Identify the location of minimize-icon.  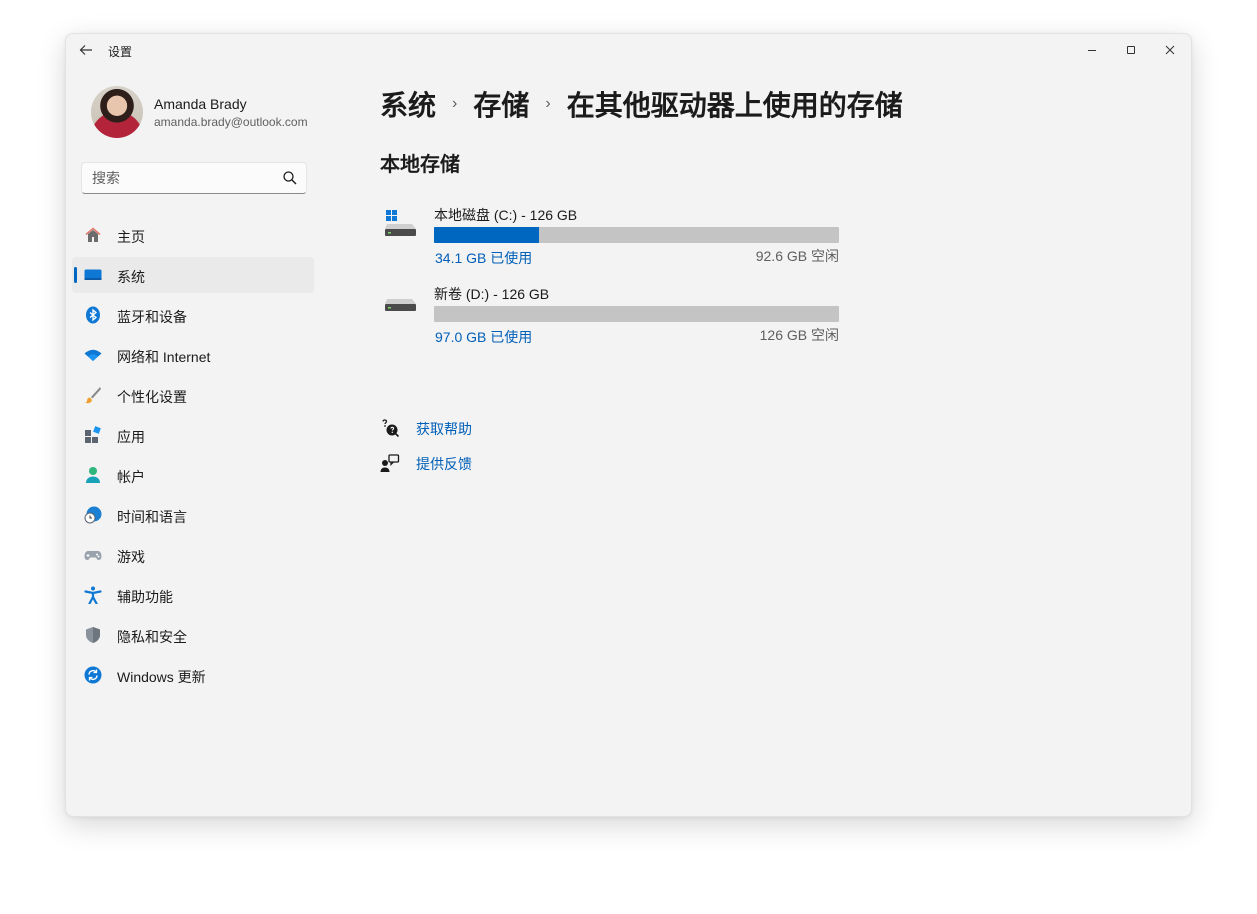
(1092, 50).